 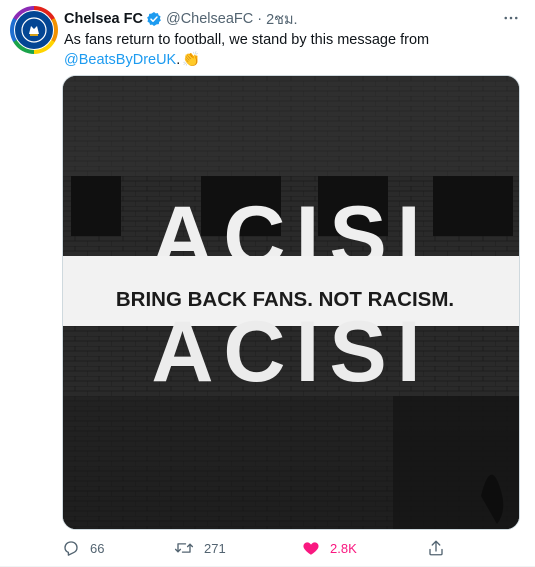 I want to click on tweet-header: Chelsea FC @ChelseaFC · 2ชม., so click(x=181, y=19).